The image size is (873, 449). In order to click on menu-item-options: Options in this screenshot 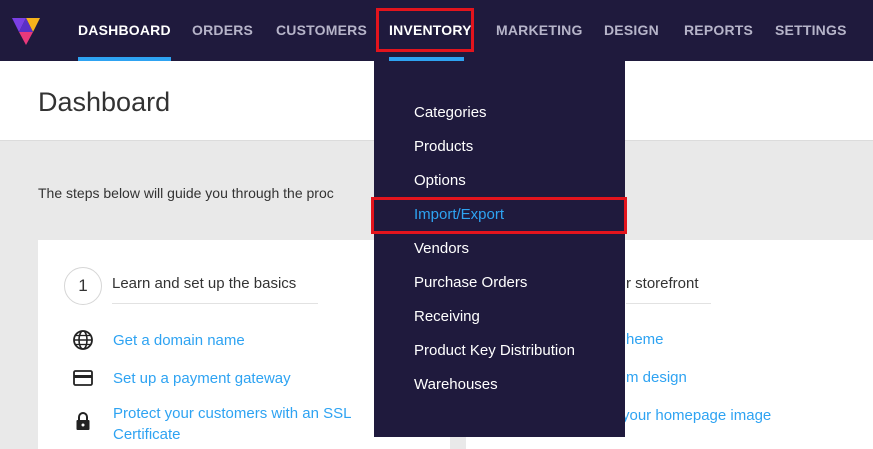, I will do `click(440, 180)`.